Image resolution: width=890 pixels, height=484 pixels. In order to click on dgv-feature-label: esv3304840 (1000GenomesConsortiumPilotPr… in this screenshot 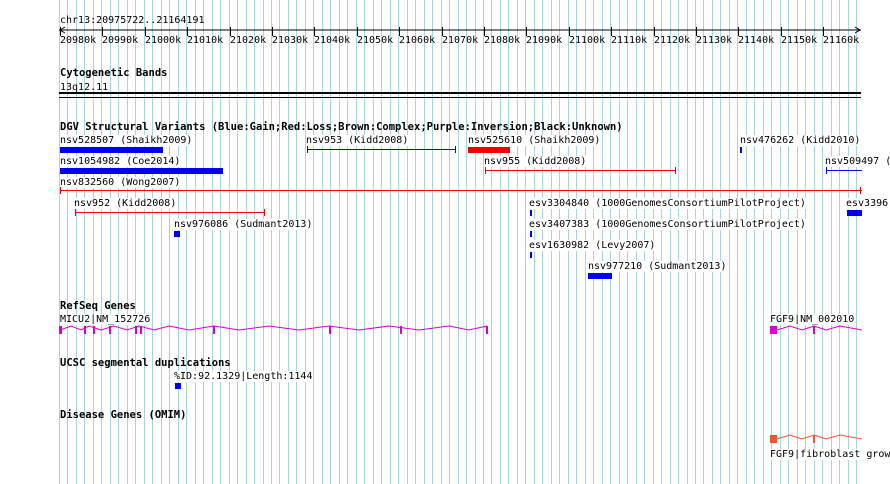, I will do `click(667, 203)`.